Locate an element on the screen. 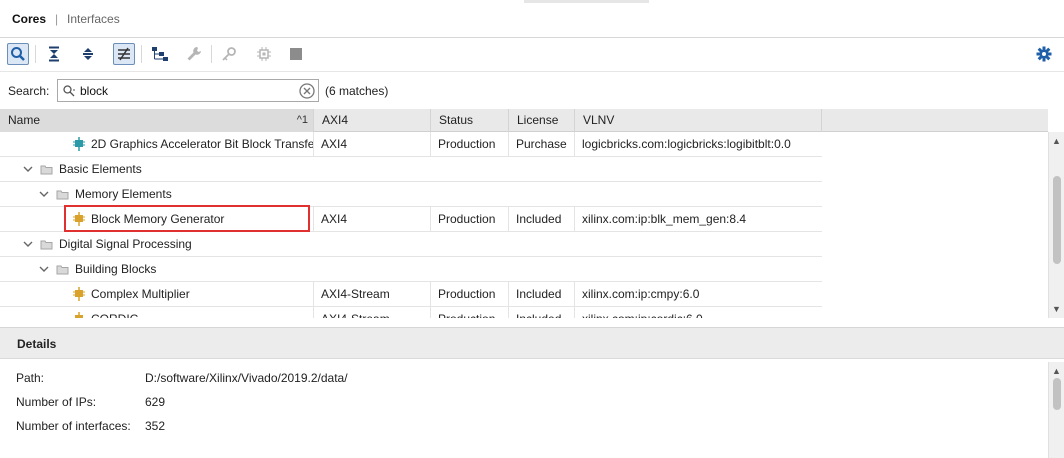 Image resolution: width=1064 pixels, height=458 pixels. tab-interfaces: Interfaces is located at coordinates (93, 19).